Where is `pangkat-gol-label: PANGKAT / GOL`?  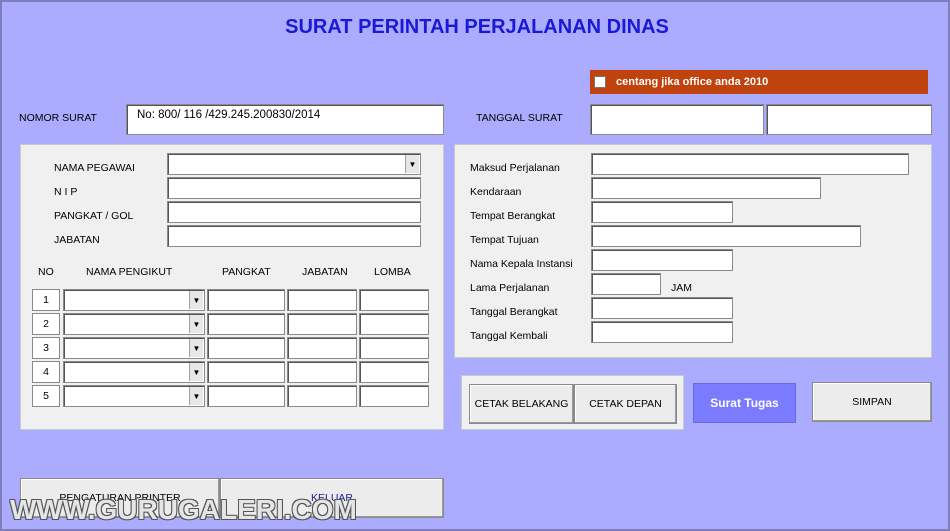 pangkat-gol-label: PANGKAT / GOL is located at coordinates (94, 216).